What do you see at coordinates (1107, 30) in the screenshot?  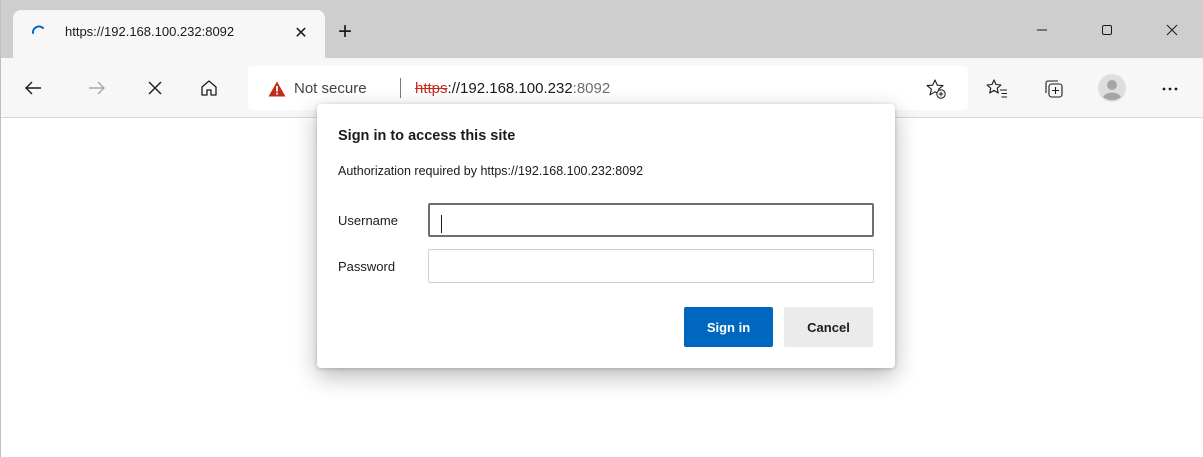 I see `maximize-icon` at bounding box center [1107, 30].